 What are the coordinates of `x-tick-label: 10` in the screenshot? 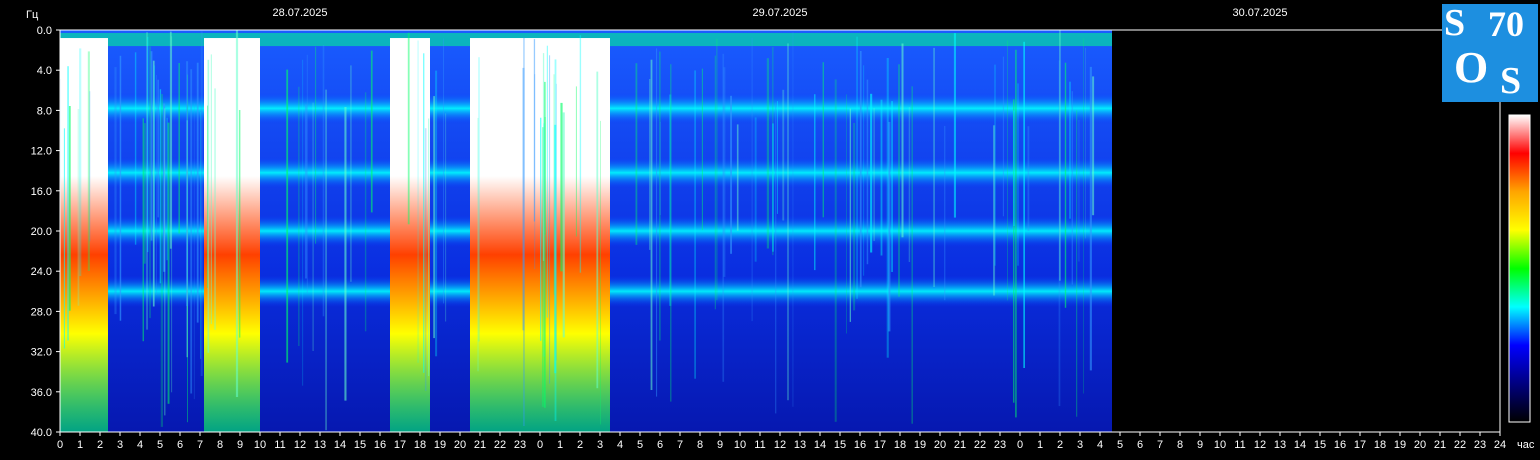 It's located at (1220, 445).